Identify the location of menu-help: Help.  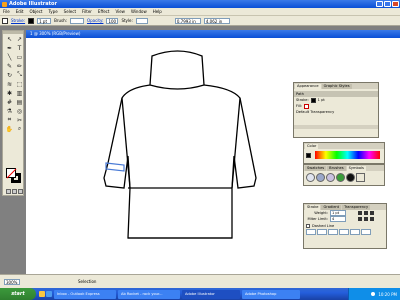
(157, 11).